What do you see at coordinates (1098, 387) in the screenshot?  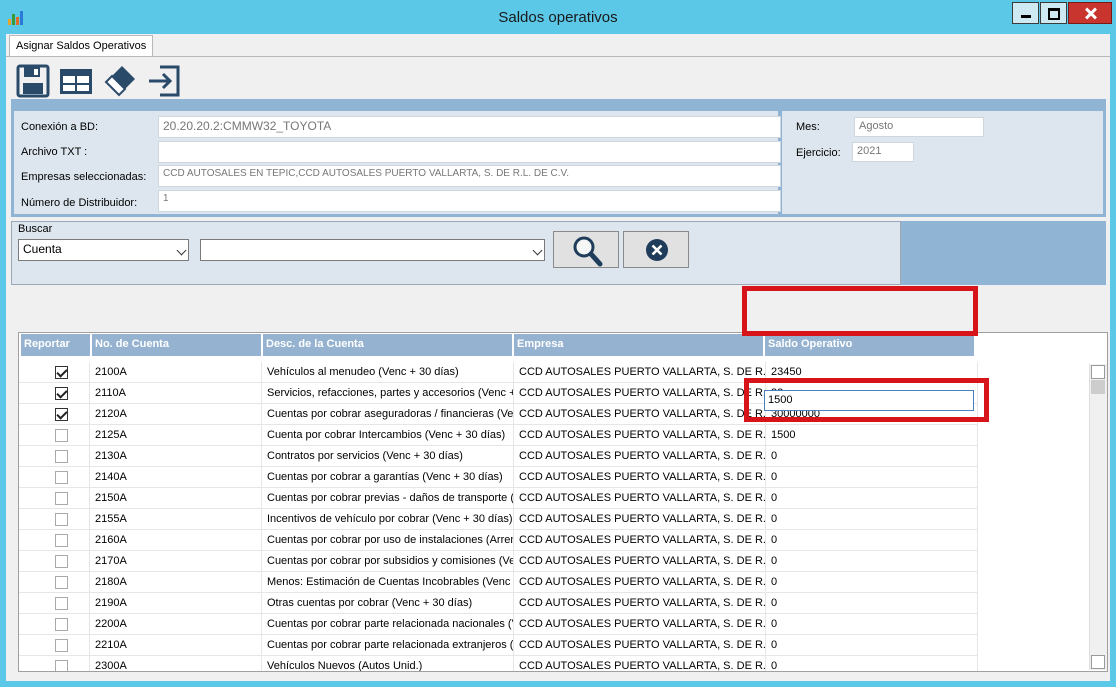 I see `scroll-thumb` at bounding box center [1098, 387].